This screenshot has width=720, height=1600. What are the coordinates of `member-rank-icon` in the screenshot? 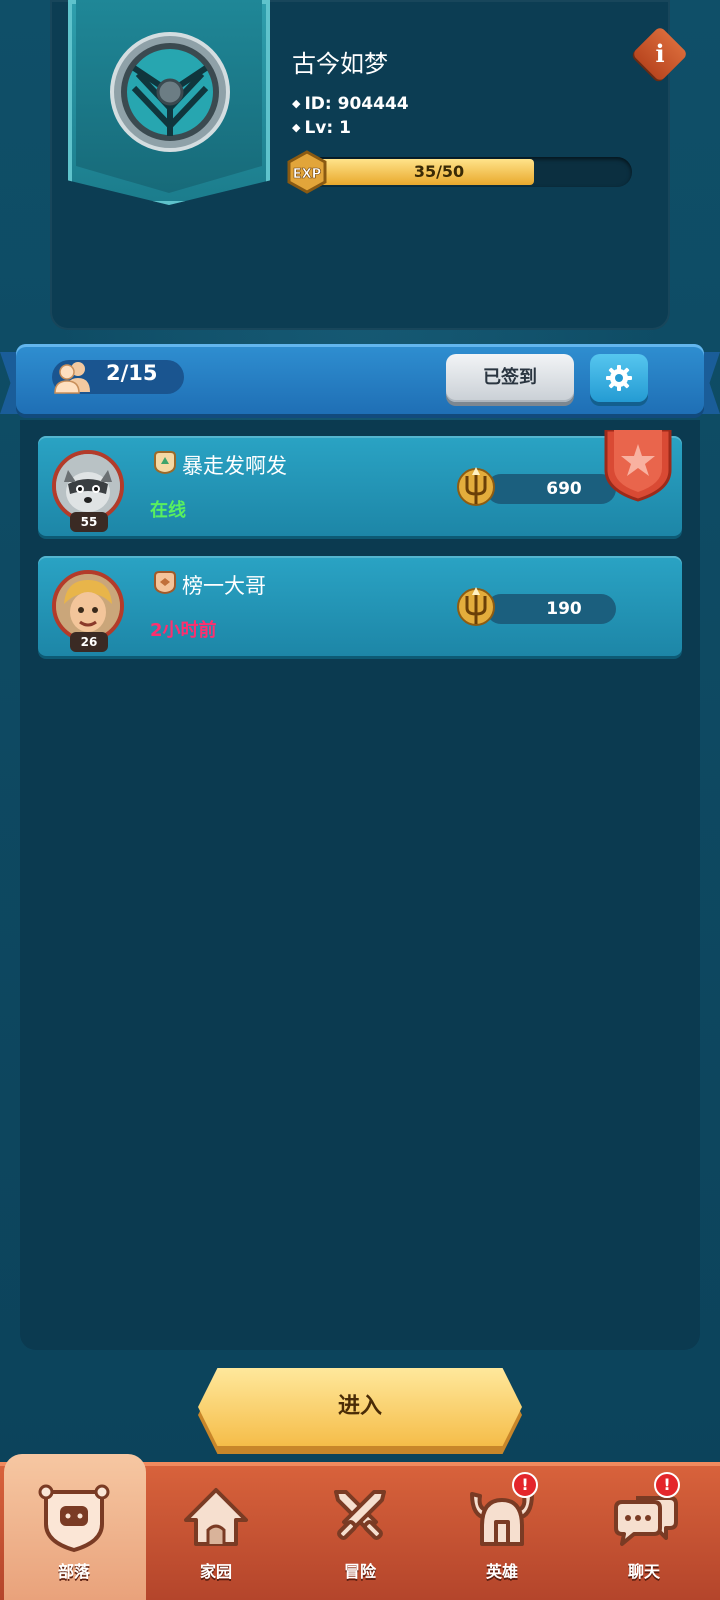 It's located at (165, 582).